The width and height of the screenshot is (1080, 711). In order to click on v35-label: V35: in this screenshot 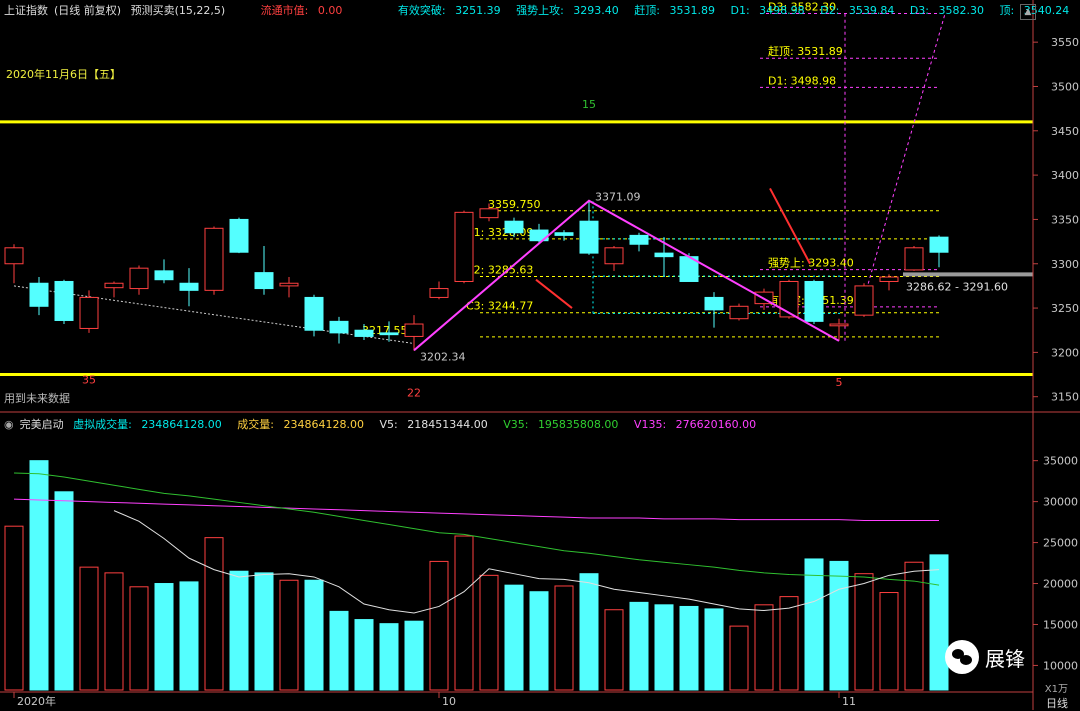, I will do `click(517, 424)`.